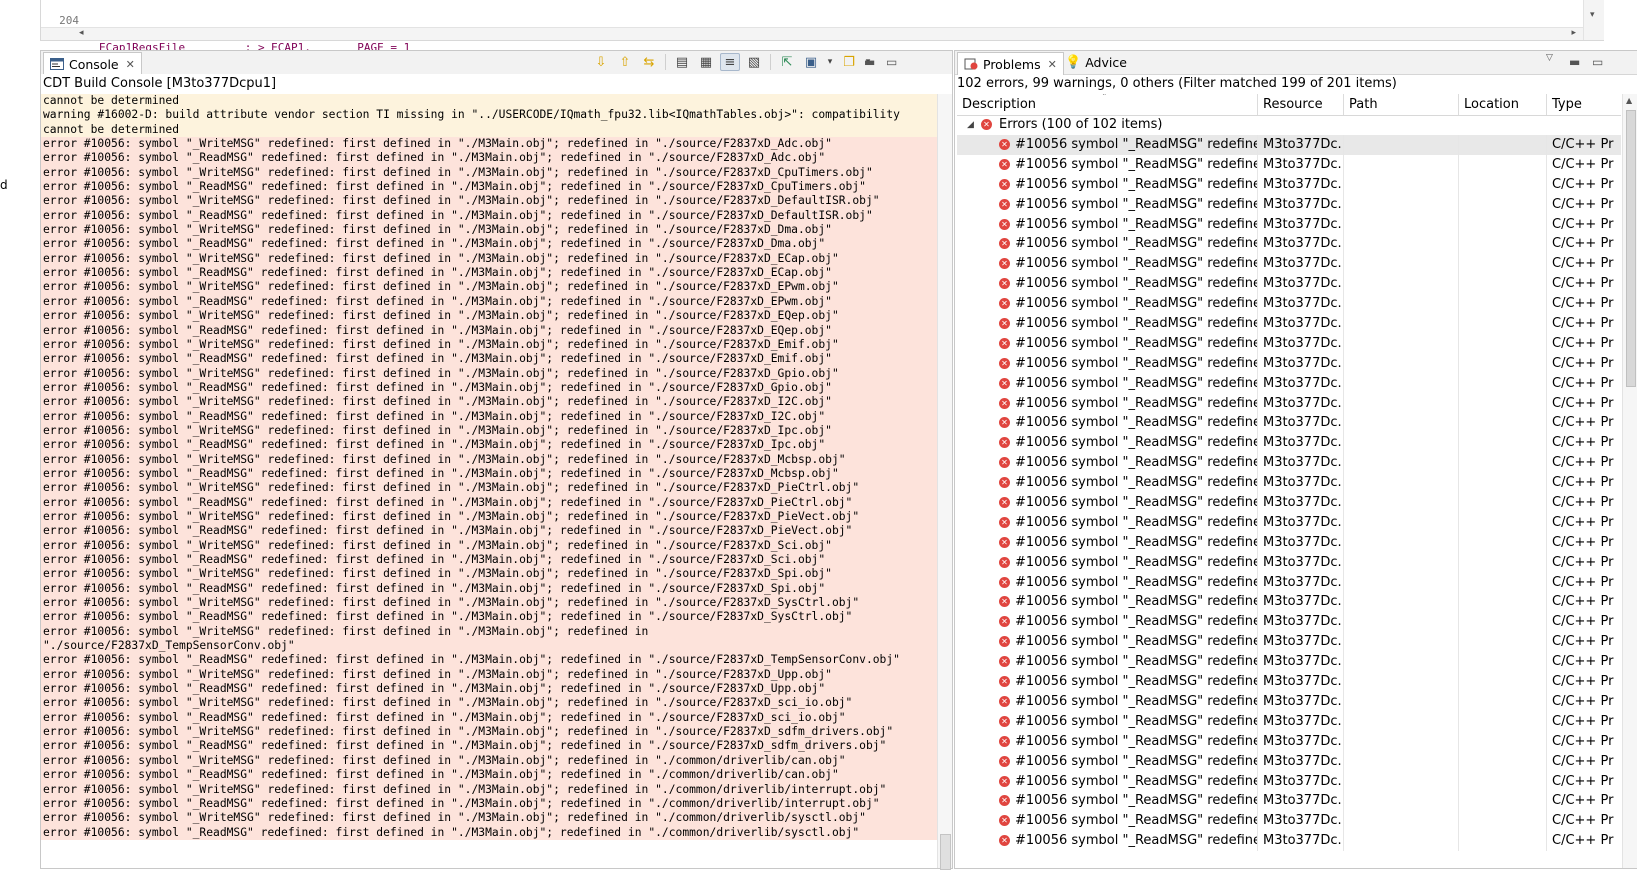  I want to click on tab-advice: 💡 Advice, so click(1096, 62).